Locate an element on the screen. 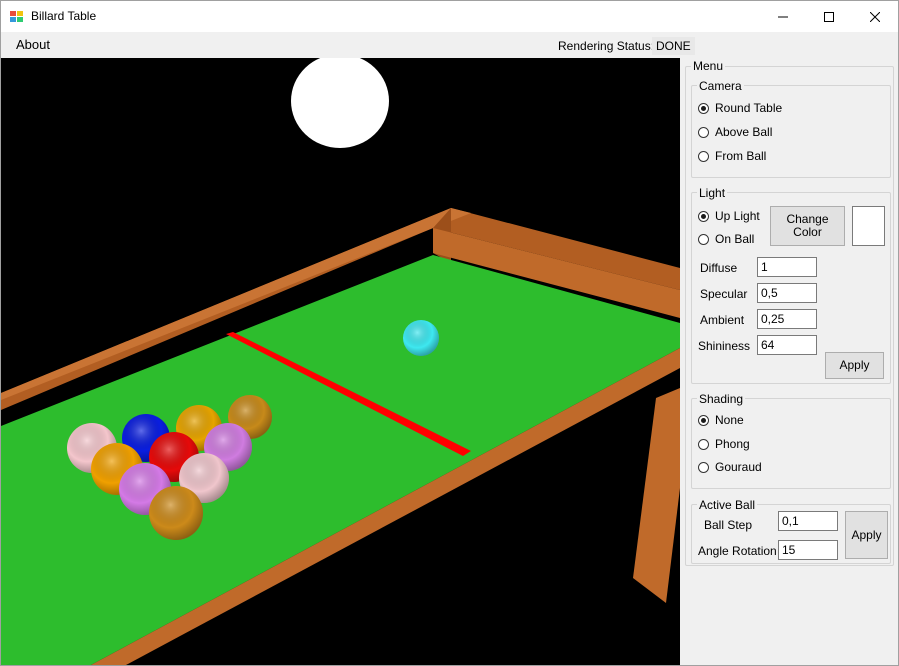 This screenshot has height=666, width=899. window-title: Billard Table is located at coordinates (64, 16).